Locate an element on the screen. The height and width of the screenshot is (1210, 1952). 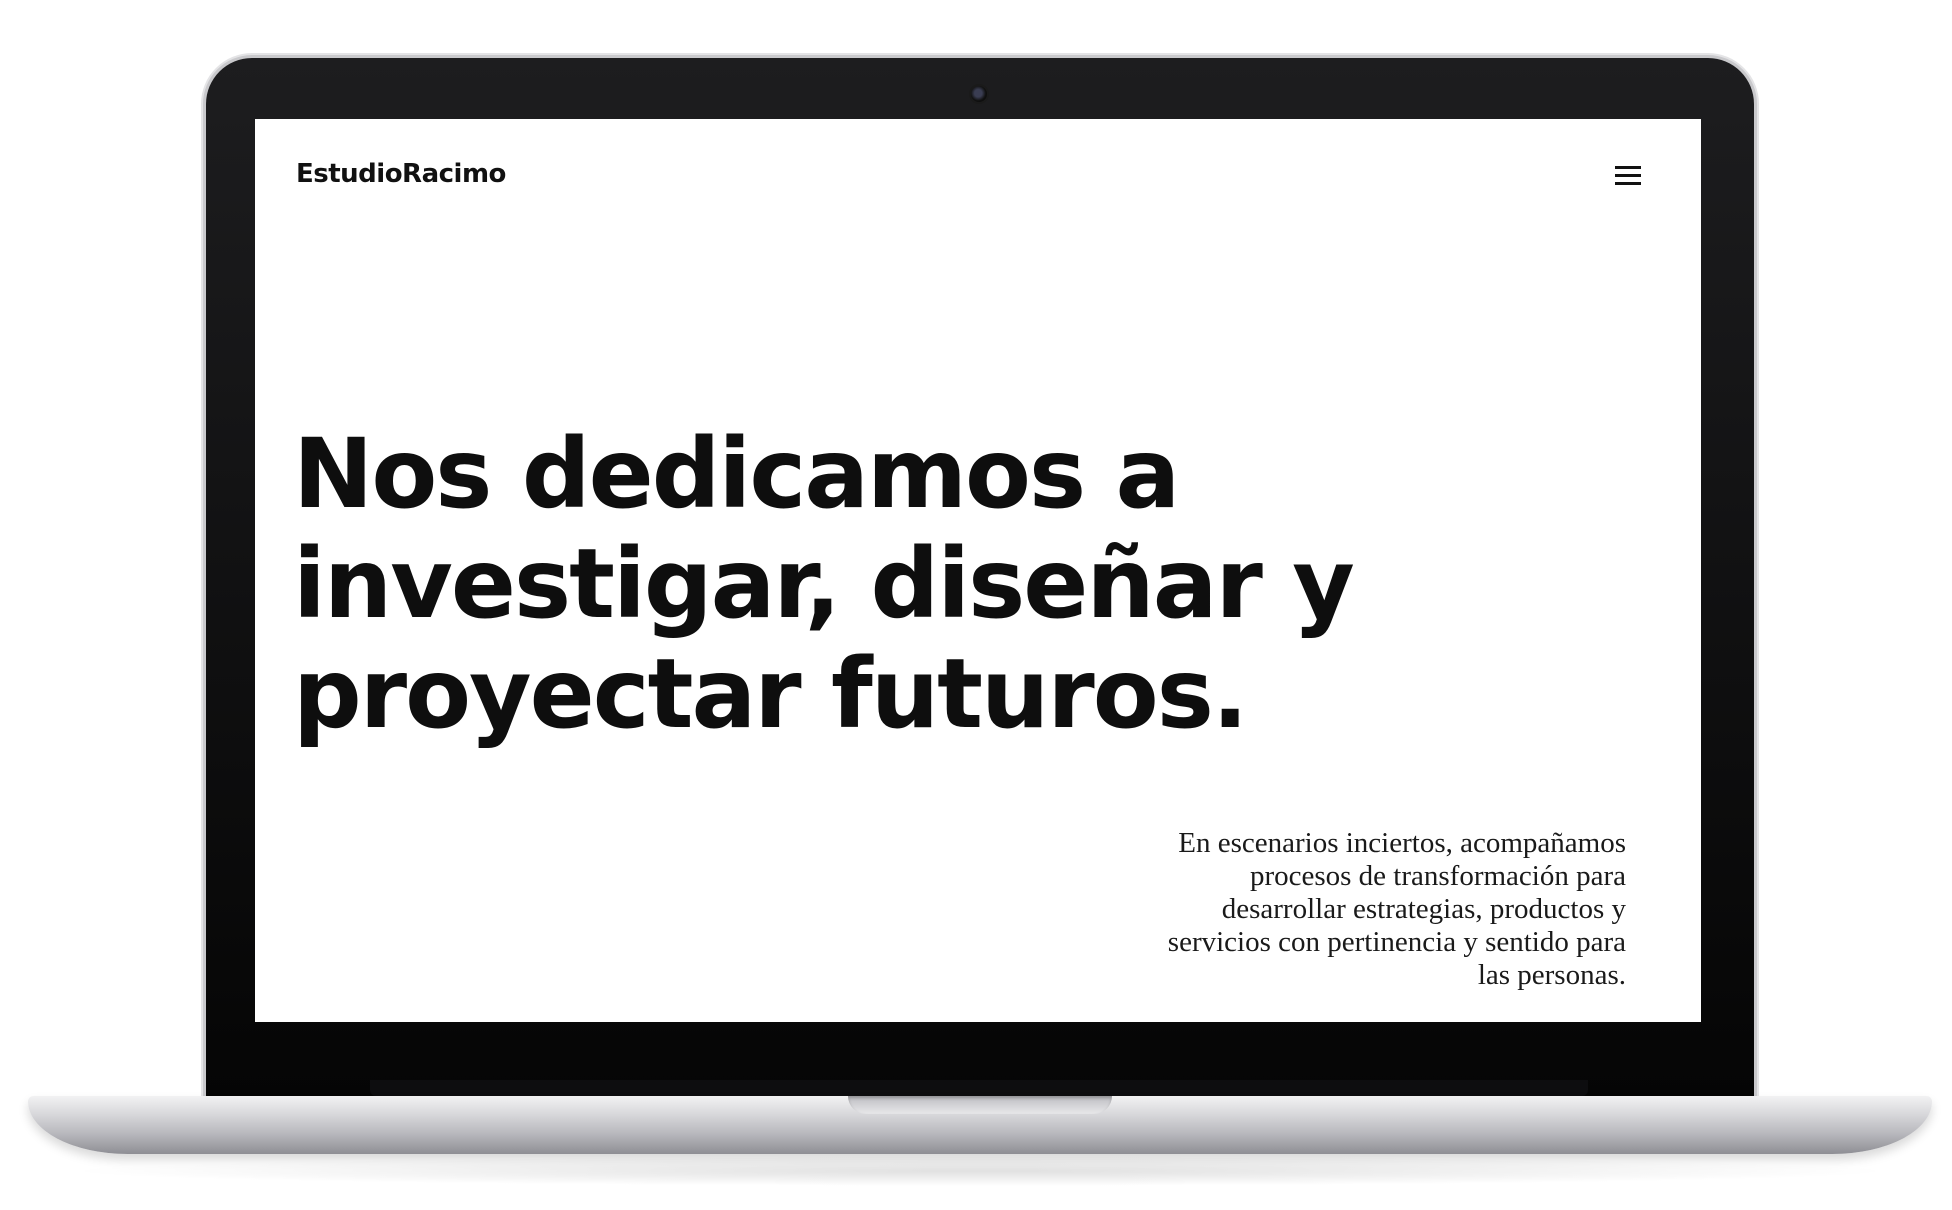
hamburger-menu-icon is located at coordinates (1629, 176).